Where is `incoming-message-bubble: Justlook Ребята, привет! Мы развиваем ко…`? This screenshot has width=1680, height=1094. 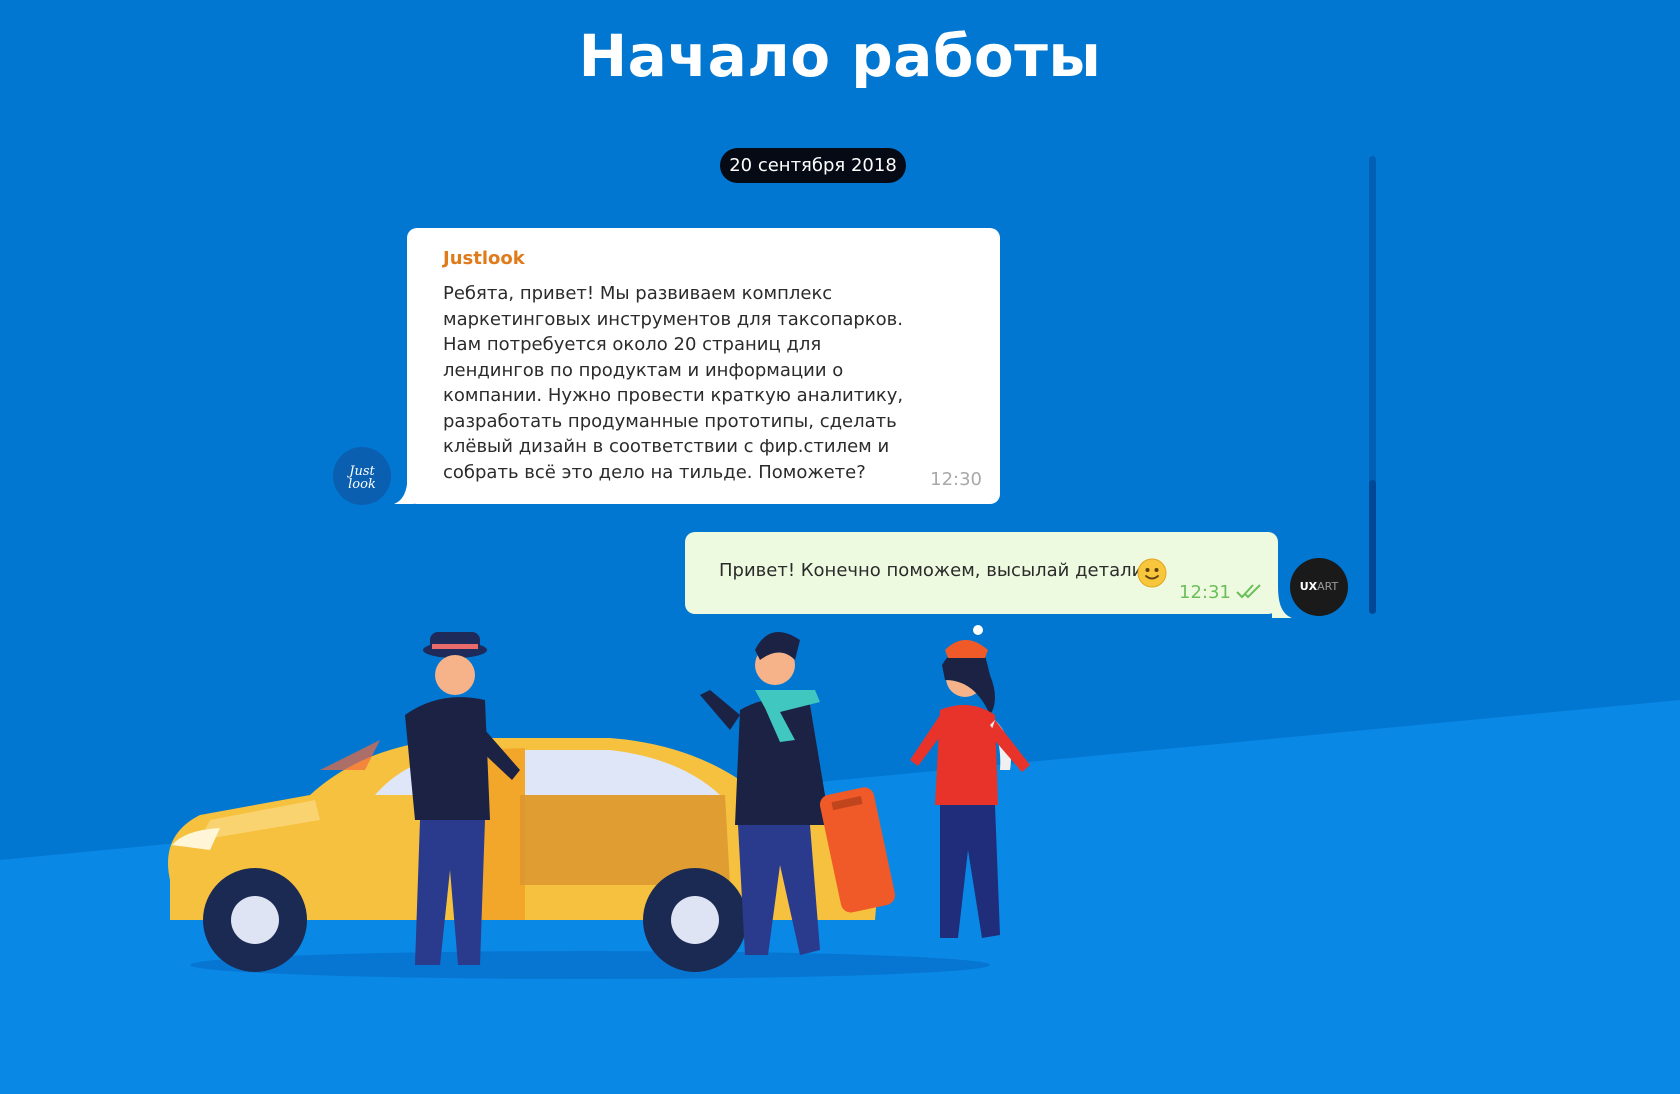
incoming-message-bubble: Justlook Ребята, привет! Мы развиваем ко… is located at coordinates (703, 366).